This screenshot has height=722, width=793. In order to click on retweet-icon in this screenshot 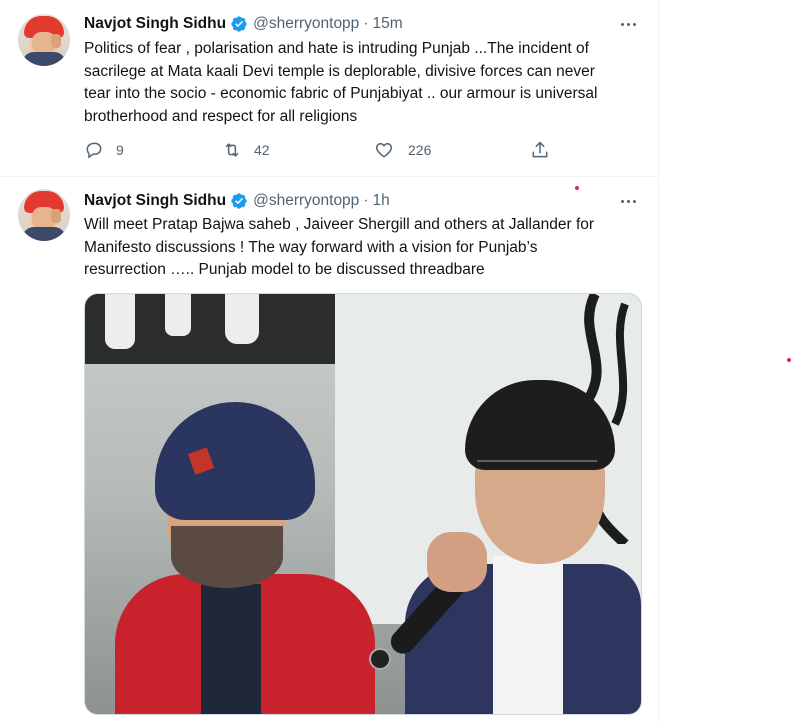, I will do `click(232, 150)`.